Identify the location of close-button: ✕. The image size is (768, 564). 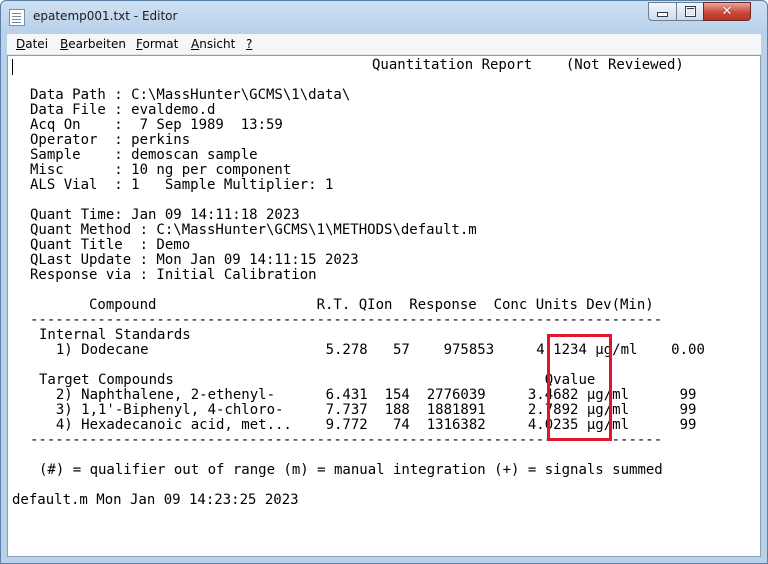
(727, 11).